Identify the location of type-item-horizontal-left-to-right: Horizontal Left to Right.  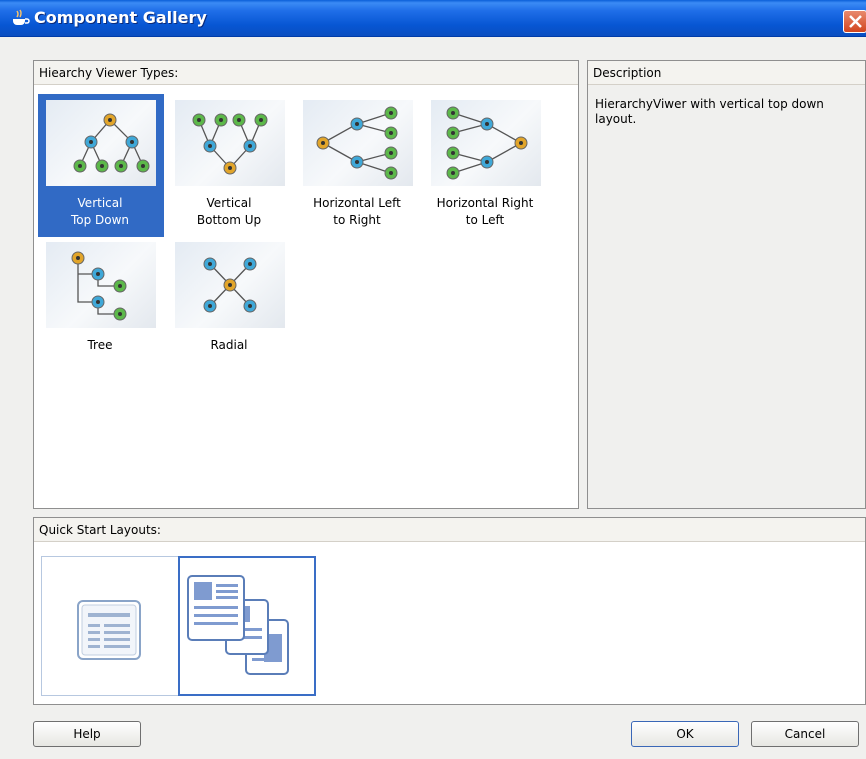
(357, 165).